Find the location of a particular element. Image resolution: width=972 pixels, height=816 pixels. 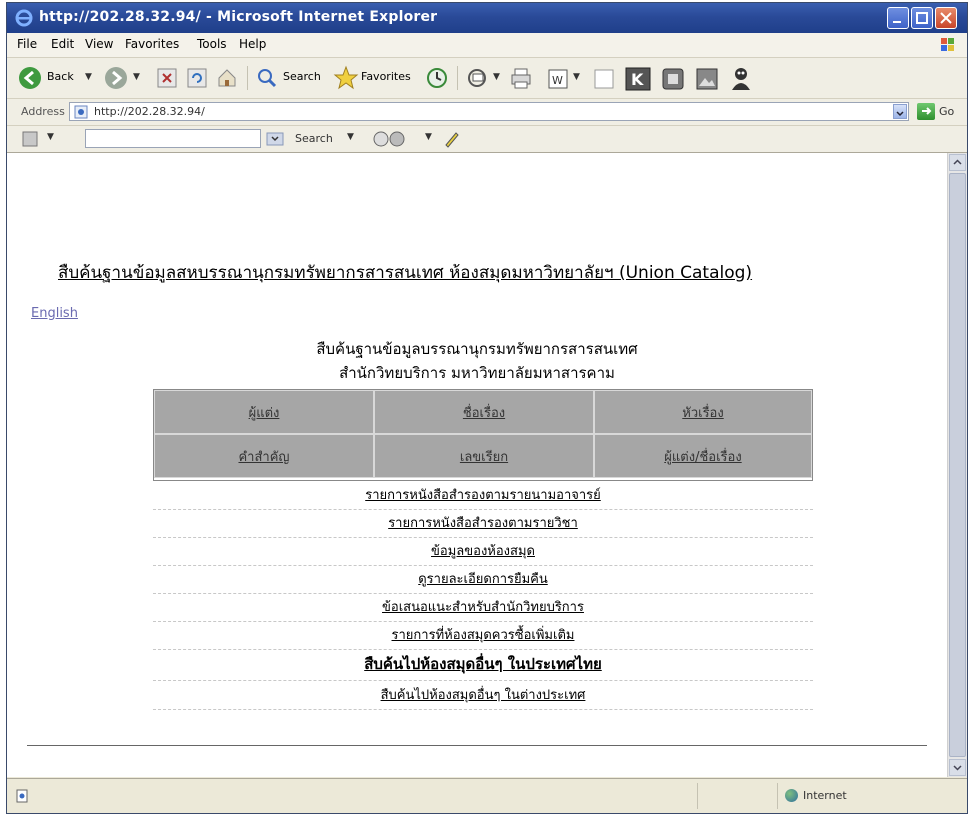

page-status-icon is located at coordinates (22, 796).